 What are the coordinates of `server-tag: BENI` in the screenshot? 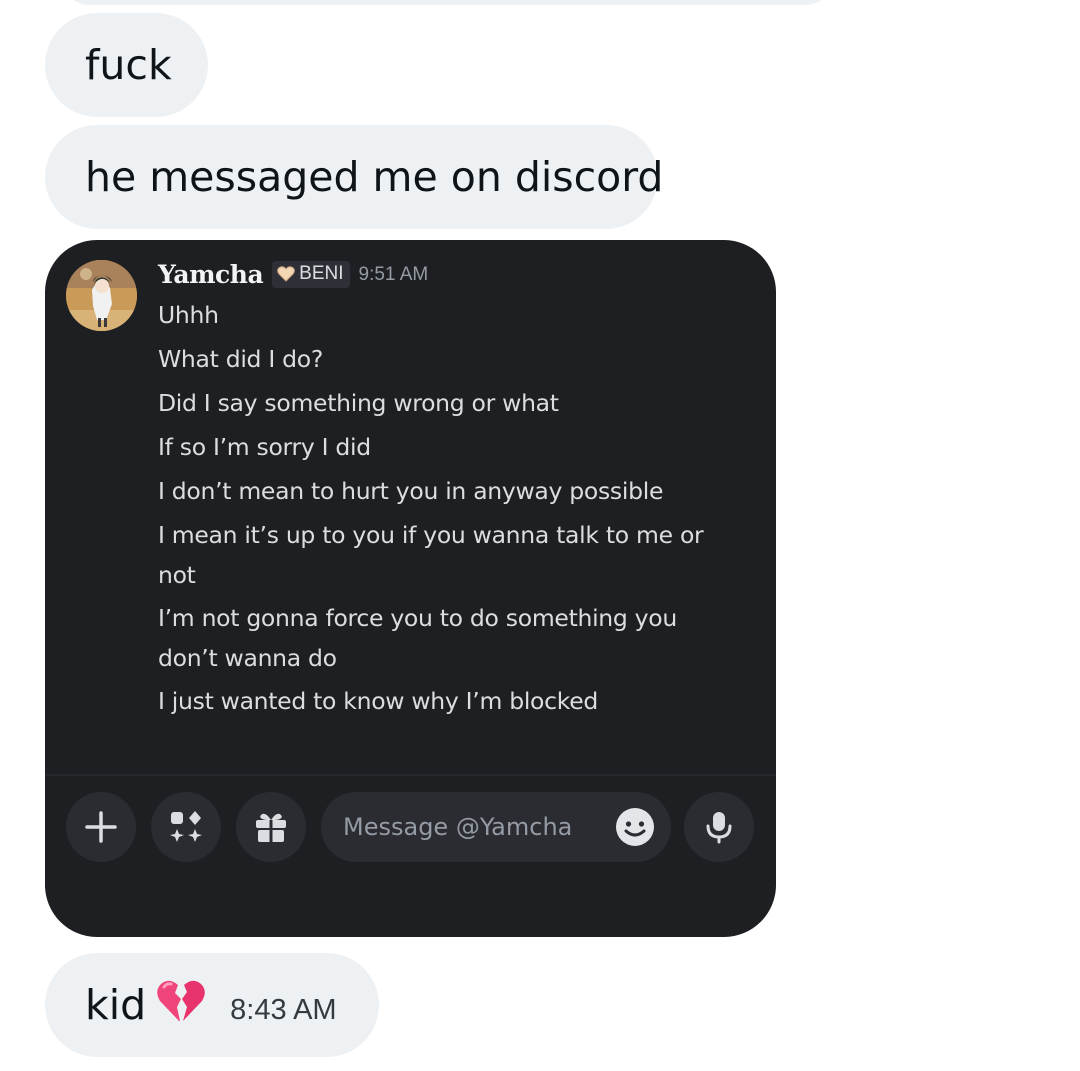 It's located at (311, 274).